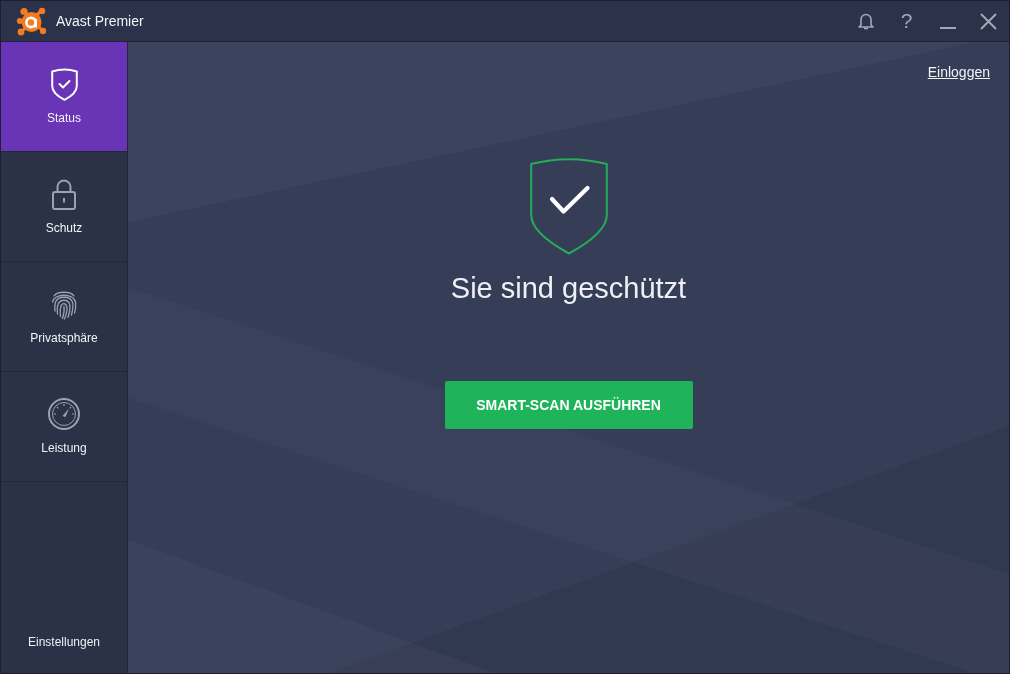 This screenshot has width=1010, height=674. Describe the element at coordinates (64, 414) in the screenshot. I see `gauge-icon` at that location.